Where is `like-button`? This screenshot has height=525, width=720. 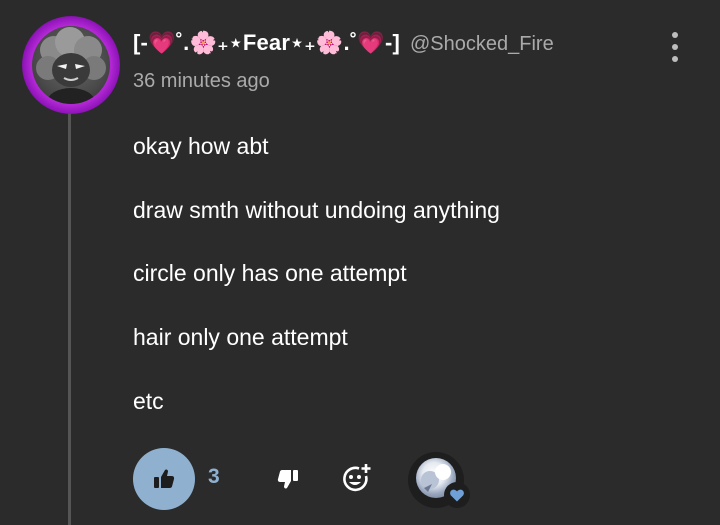
like-button is located at coordinates (164, 479).